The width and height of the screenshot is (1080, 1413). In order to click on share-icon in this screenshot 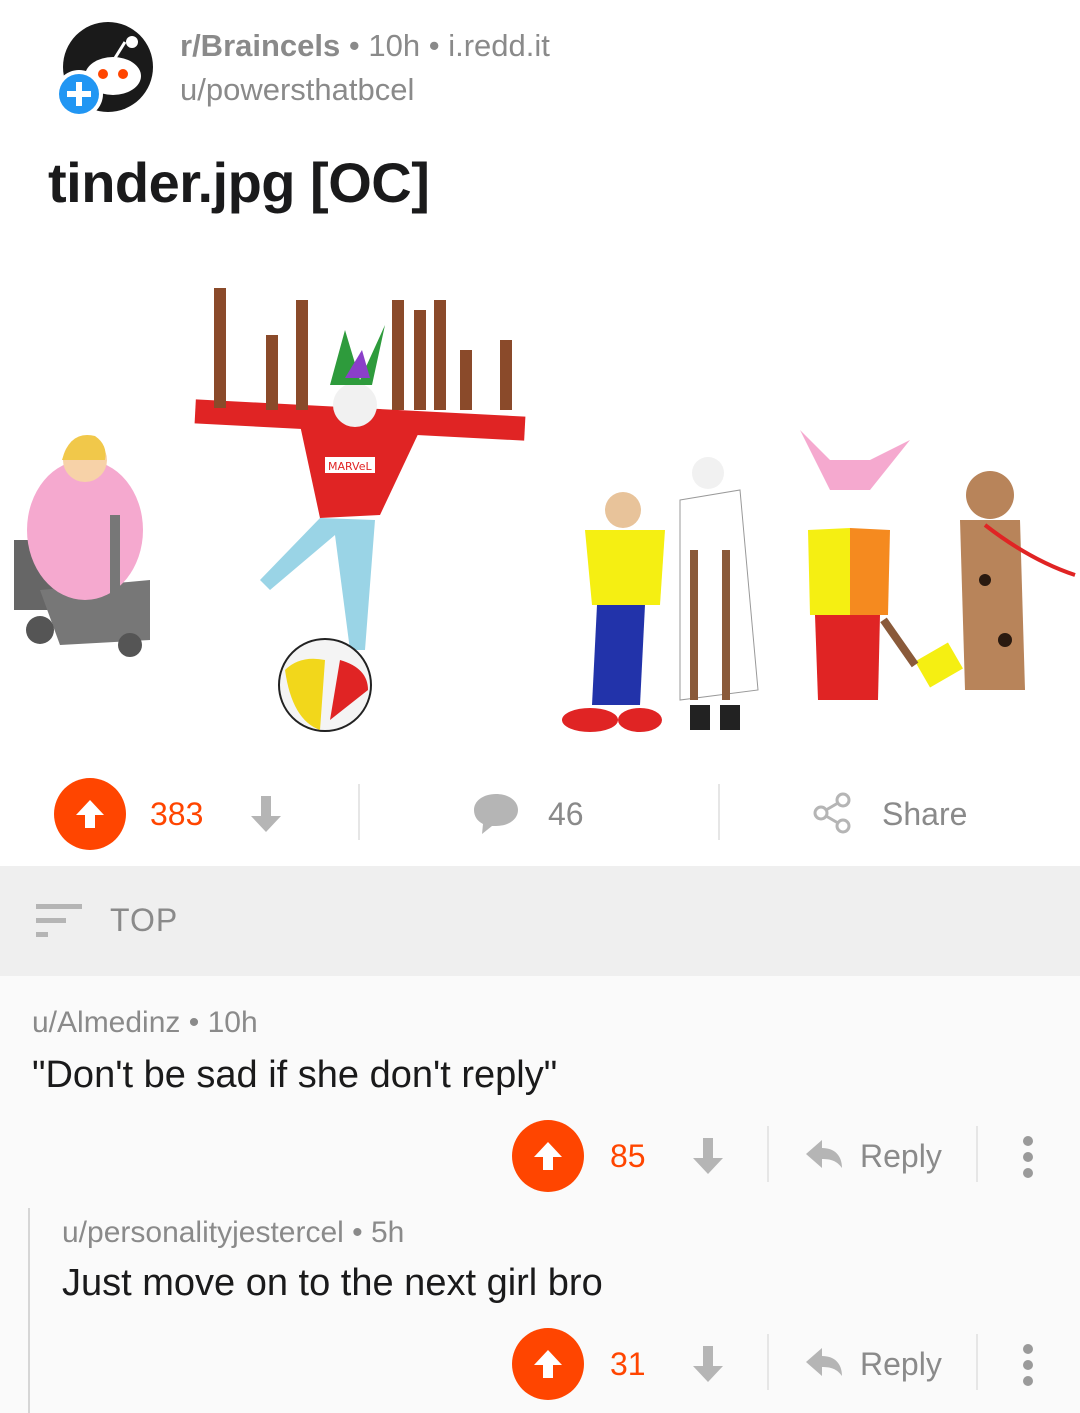, I will do `click(832, 813)`.